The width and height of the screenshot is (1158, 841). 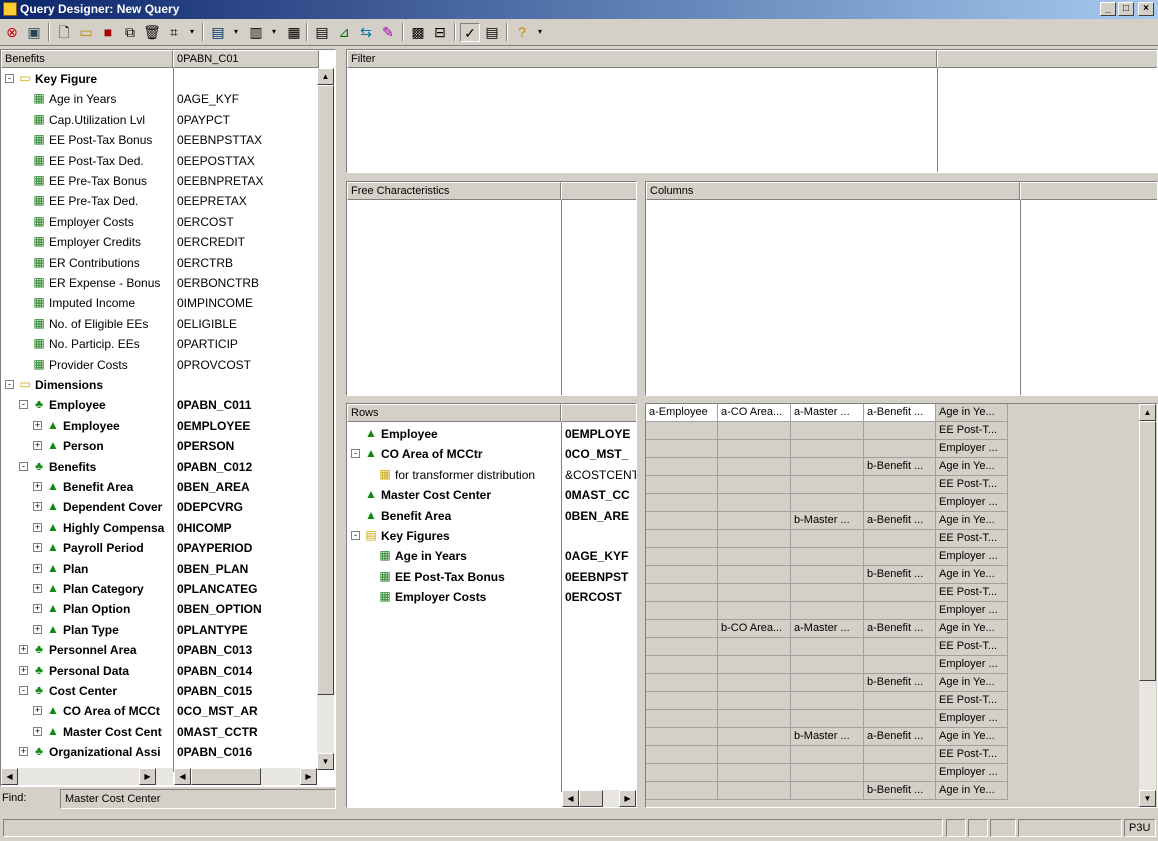 What do you see at coordinates (168, 589) in the screenshot?
I see `tree-row: + ▲ Plan Category 0PLANCATEG` at bounding box center [168, 589].